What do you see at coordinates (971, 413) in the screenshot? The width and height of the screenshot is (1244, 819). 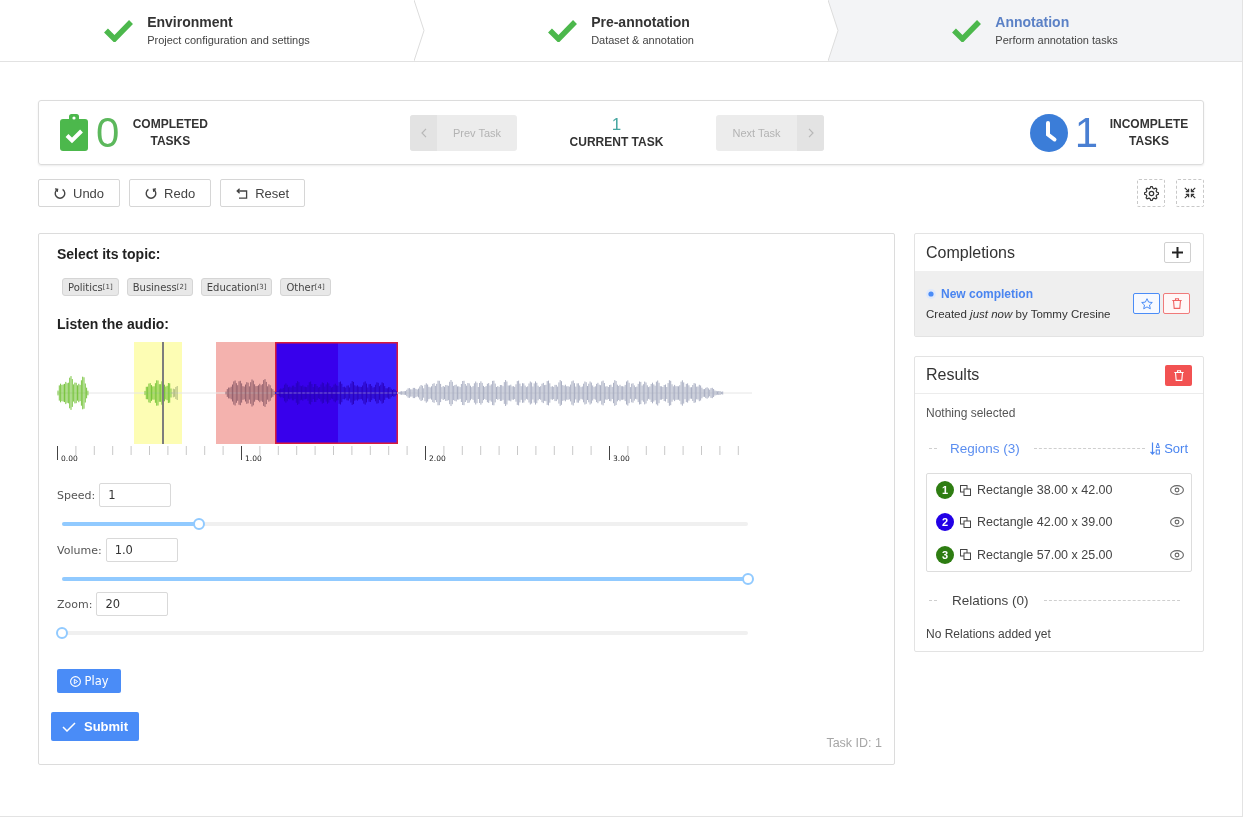 I see `selection-status: Nothing selected` at bounding box center [971, 413].